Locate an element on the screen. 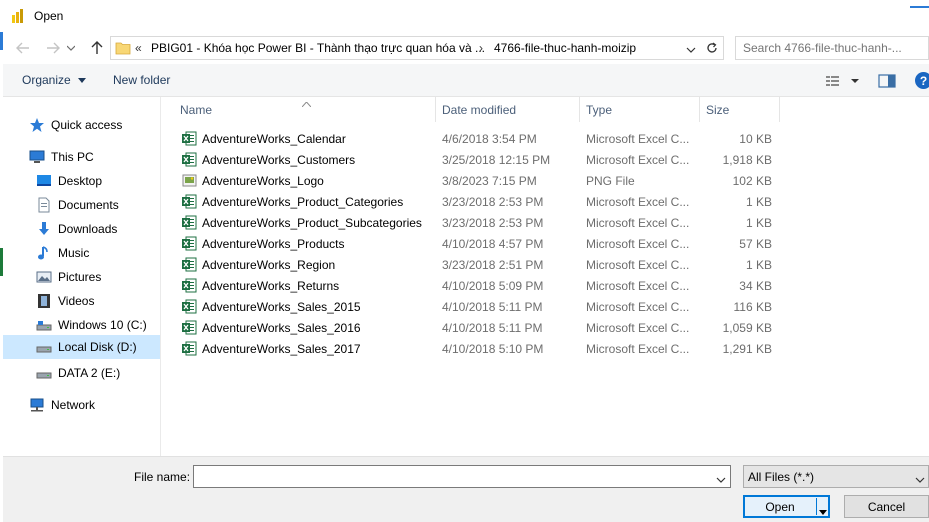  sidebar-item-label: Windows 10 (C:) is located at coordinates (102, 325).